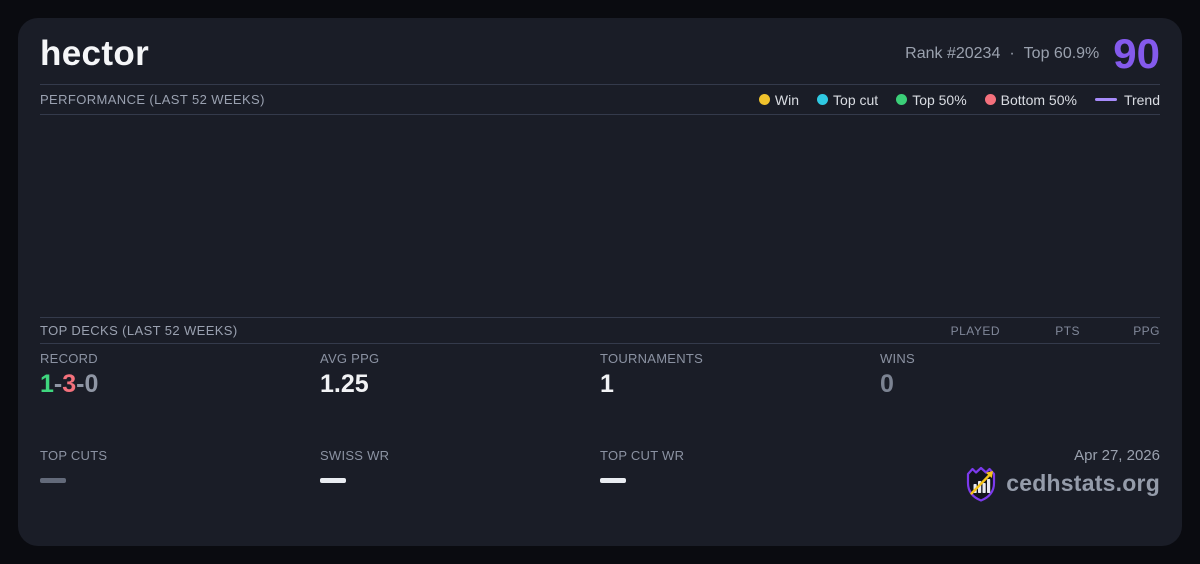 The height and width of the screenshot is (564, 1200). Describe the element at coordinates (180, 384) in the screenshot. I see `record-value: 1-3-0` at that location.